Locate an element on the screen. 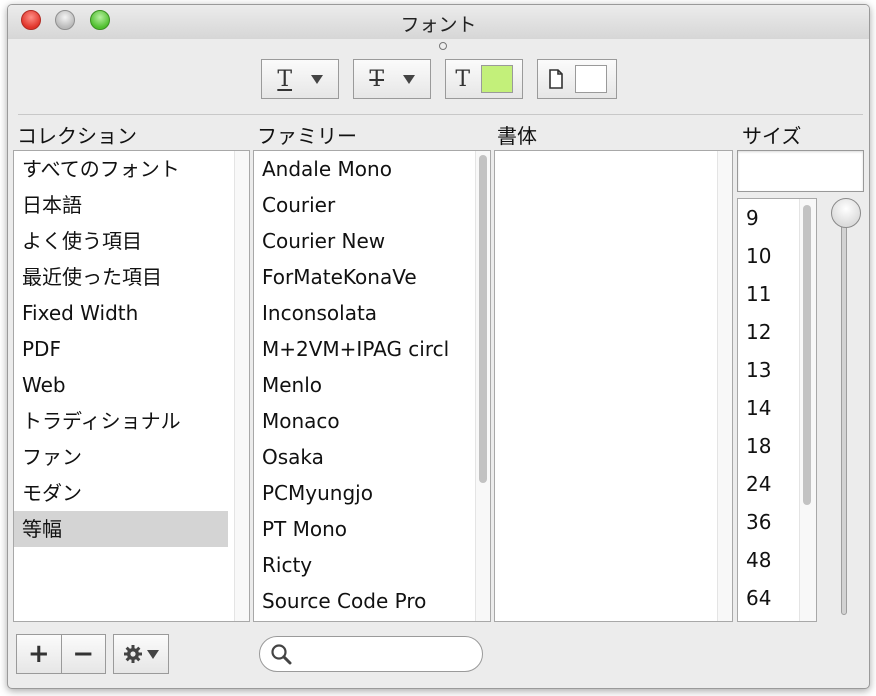 The width and height of the screenshot is (876, 696). size-item: 12 is located at coordinates (768, 332).